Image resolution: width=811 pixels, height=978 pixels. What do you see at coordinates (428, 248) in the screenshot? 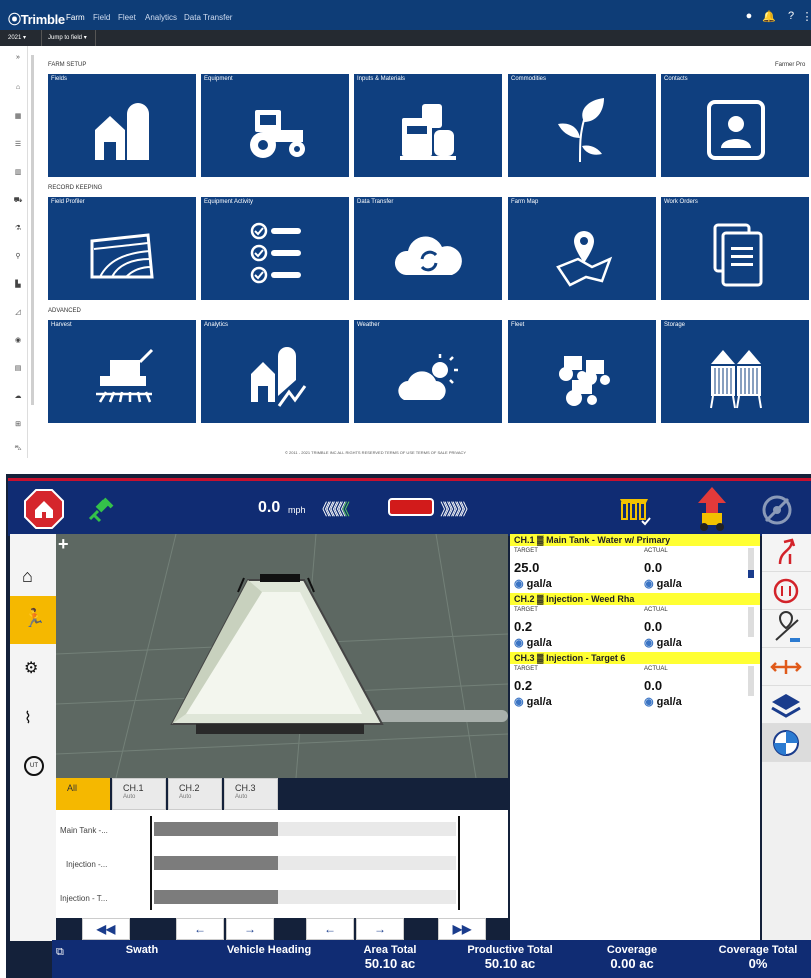
I see `tile-data-transfer: Data Transfer` at bounding box center [428, 248].